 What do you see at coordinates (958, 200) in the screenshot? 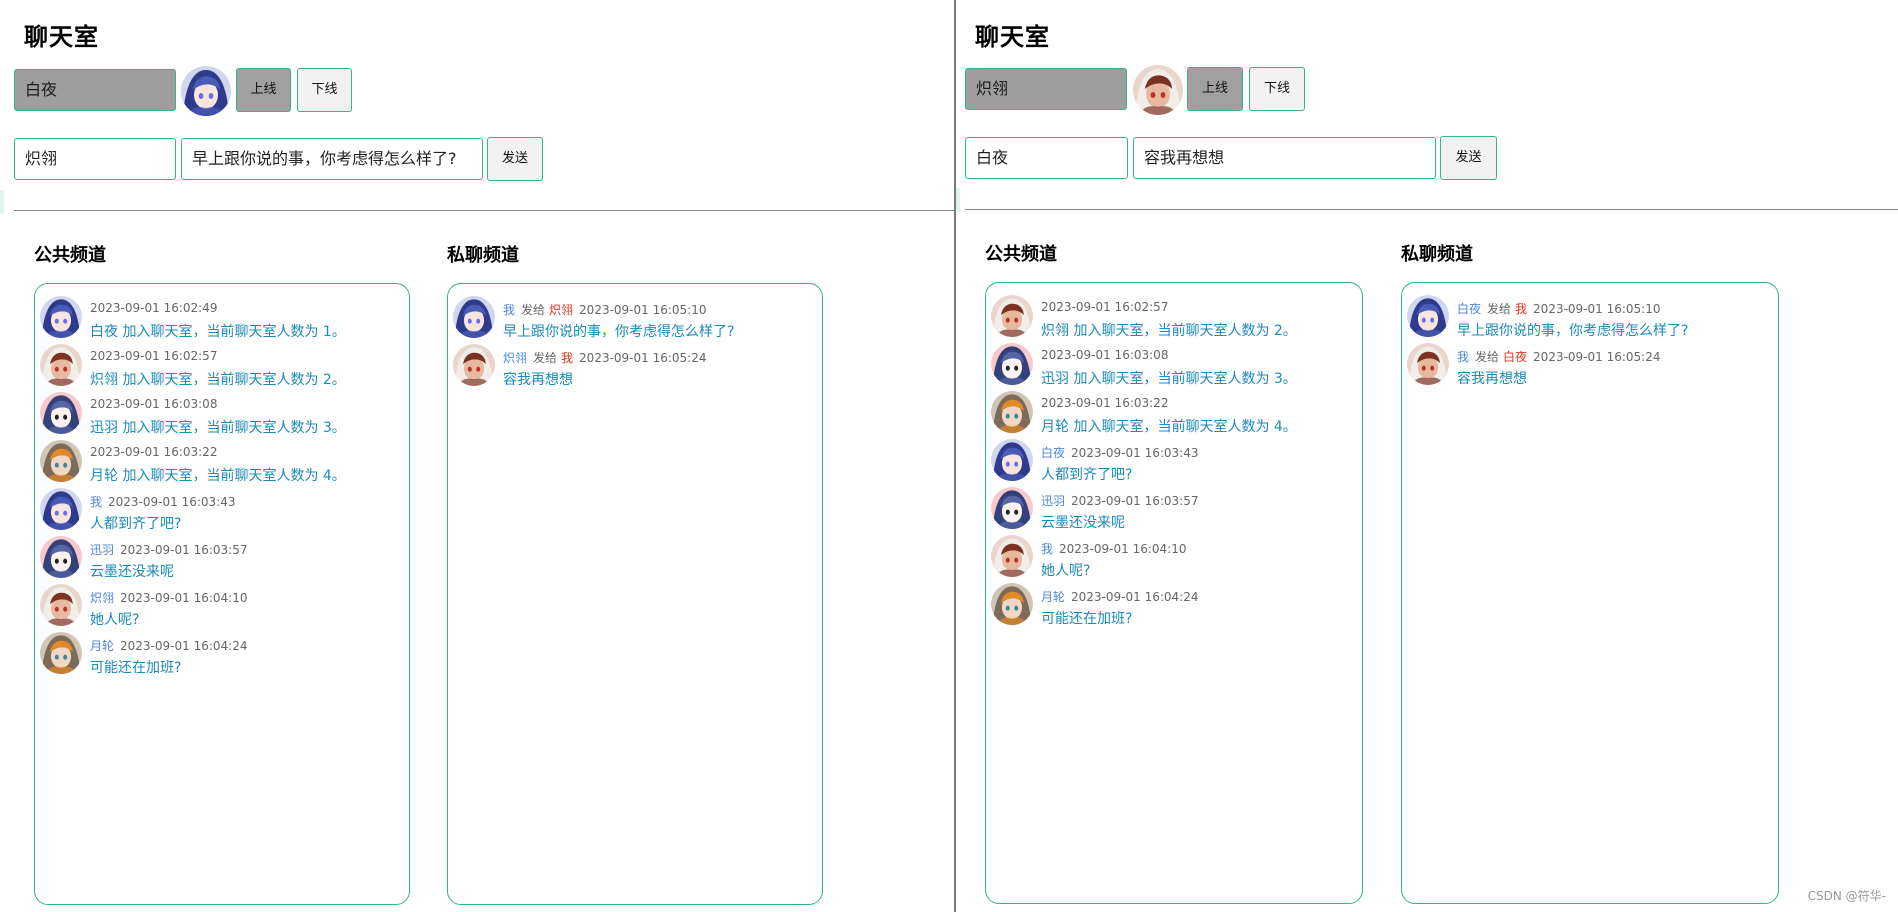
I see `scroll-handle` at bounding box center [958, 200].